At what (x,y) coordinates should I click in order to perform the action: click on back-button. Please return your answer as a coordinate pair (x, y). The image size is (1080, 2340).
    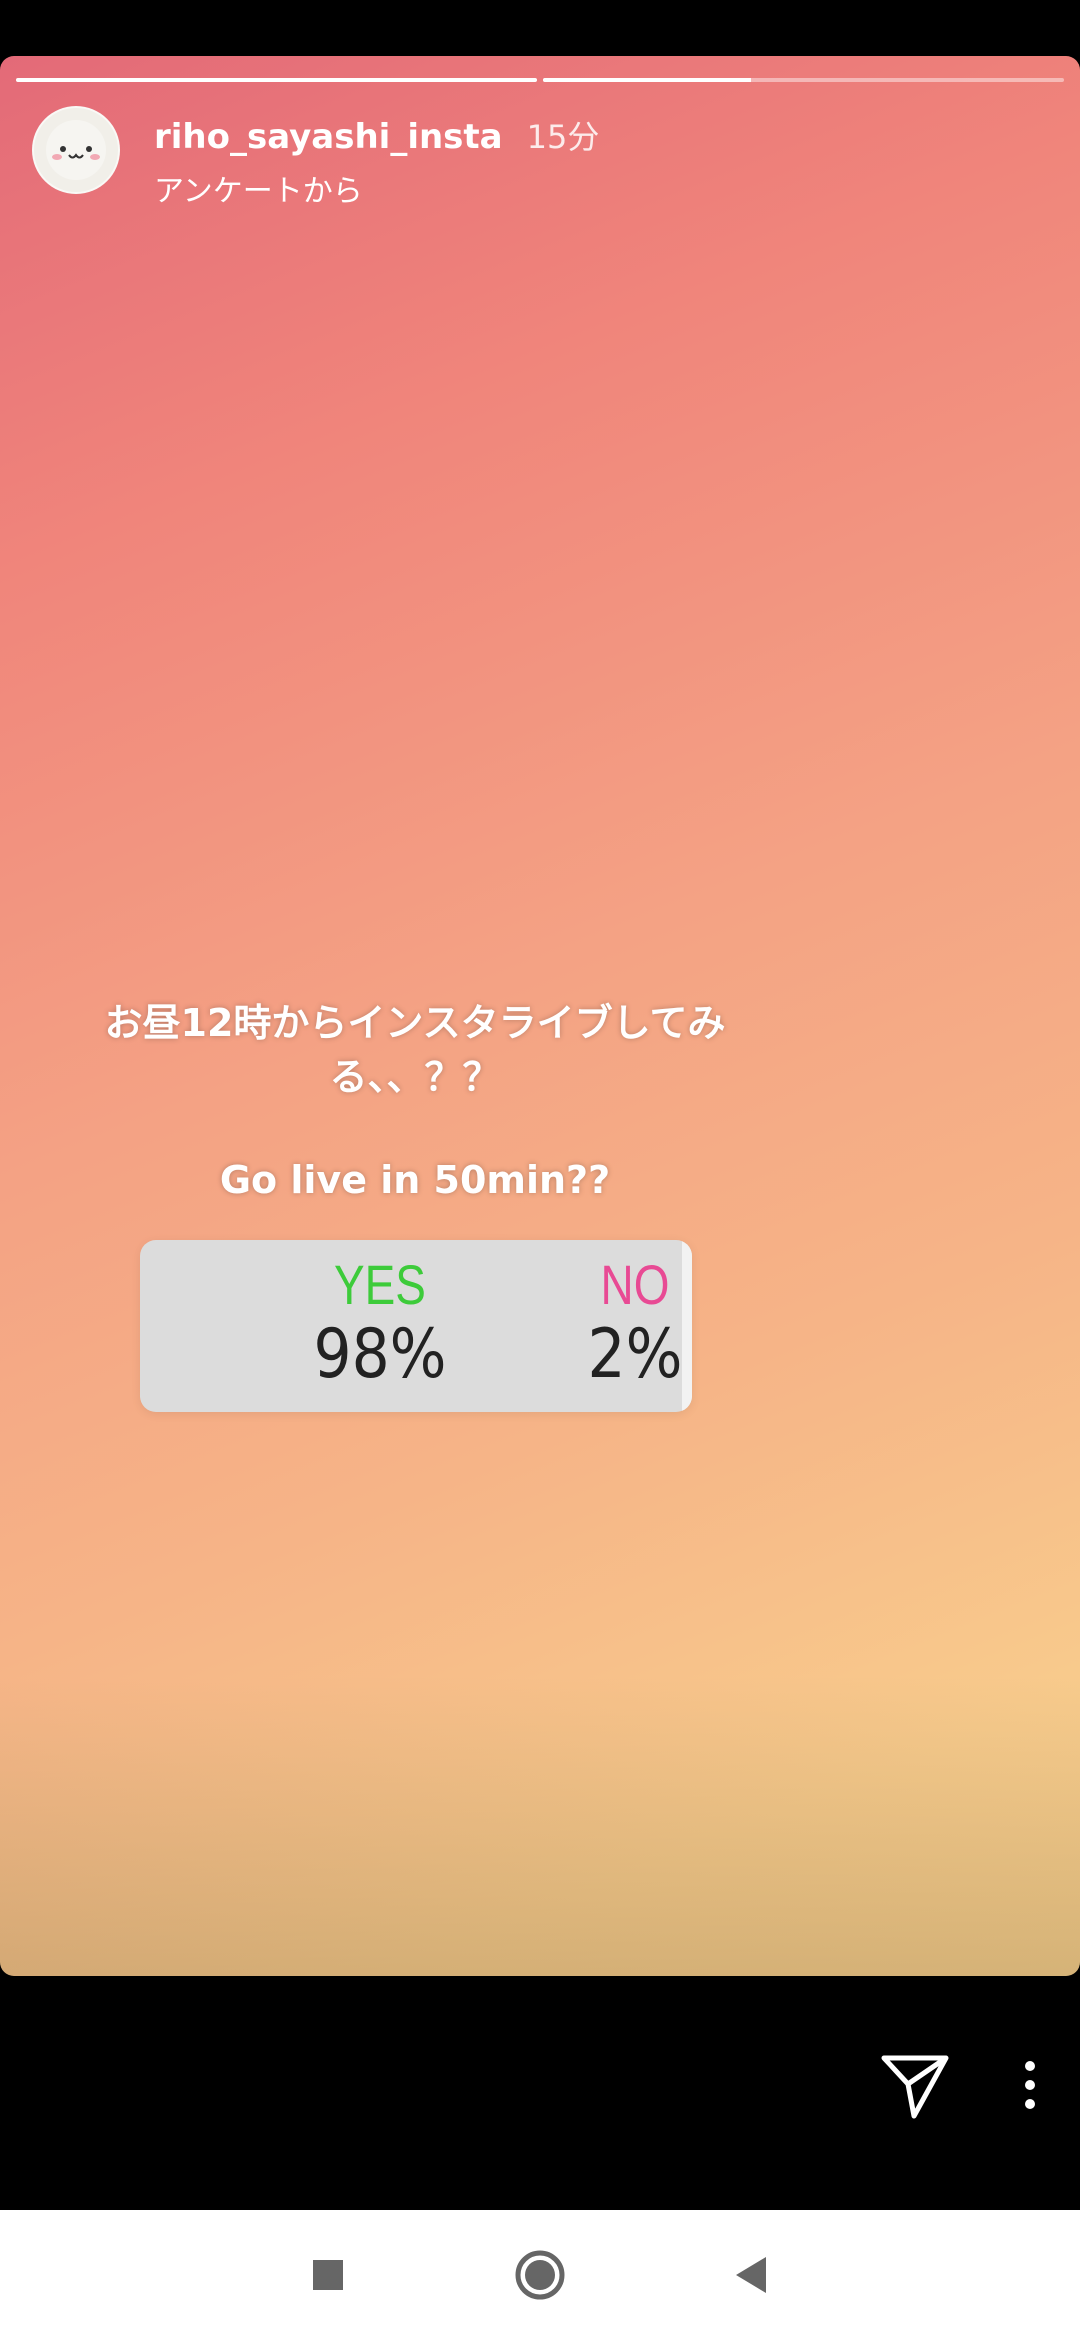
    Looking at the image, I should click on (752, 2275).